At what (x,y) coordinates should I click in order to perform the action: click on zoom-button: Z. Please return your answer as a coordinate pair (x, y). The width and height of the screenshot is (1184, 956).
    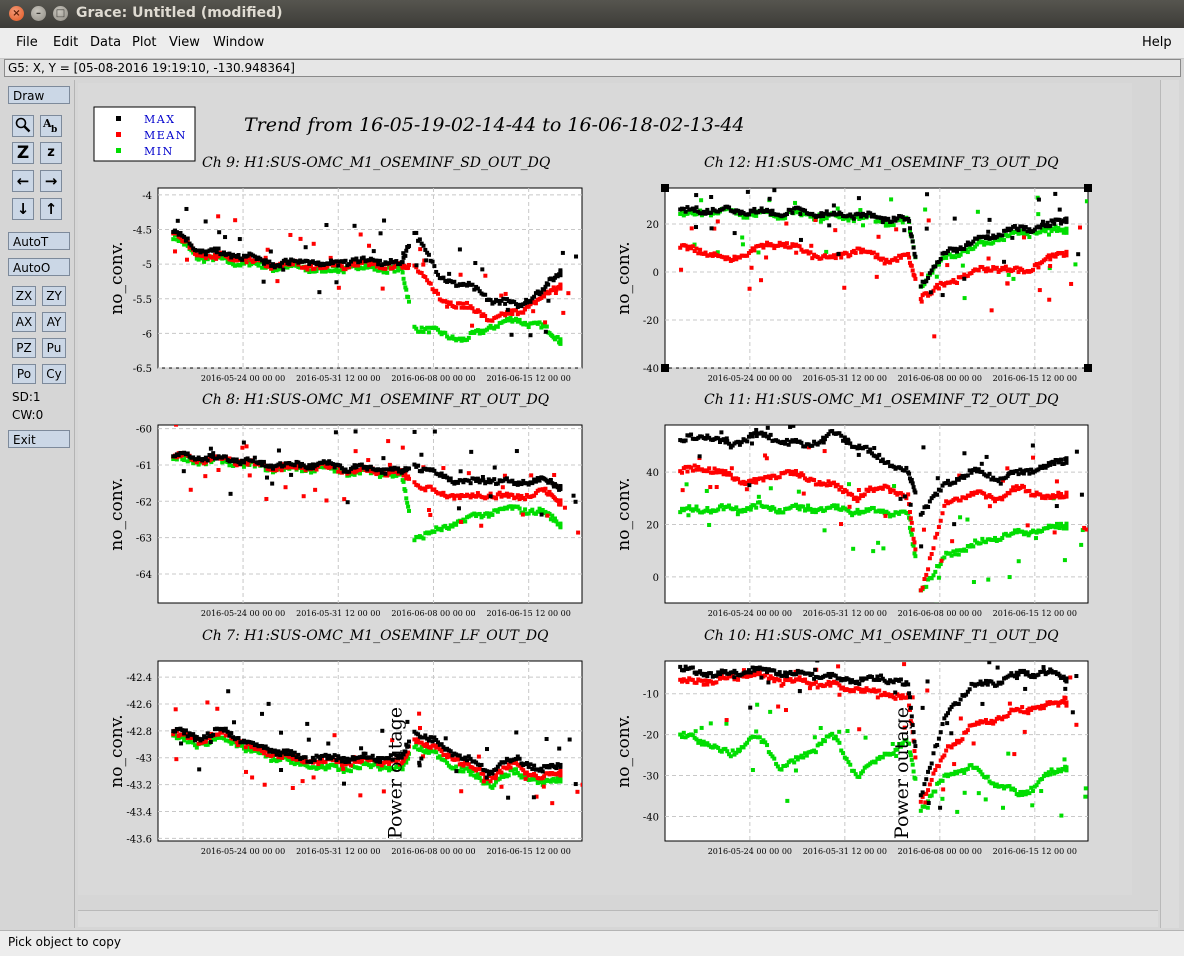
    Looking at the image, I should click on (23, 153).